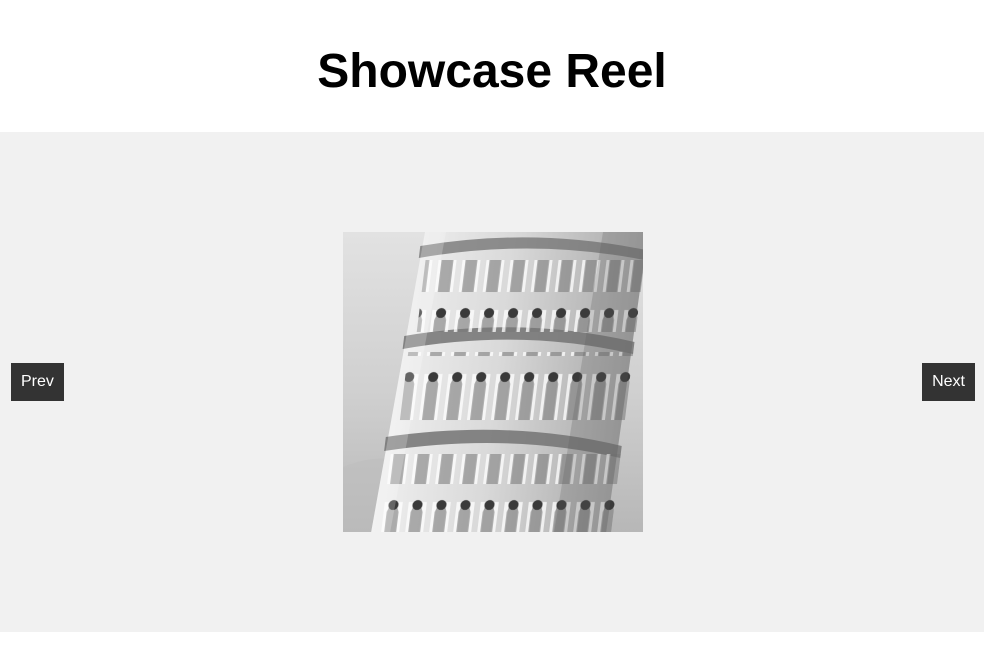 The image size is (984, 664). I want to click on carousel-slide-image, so click(493, 382).